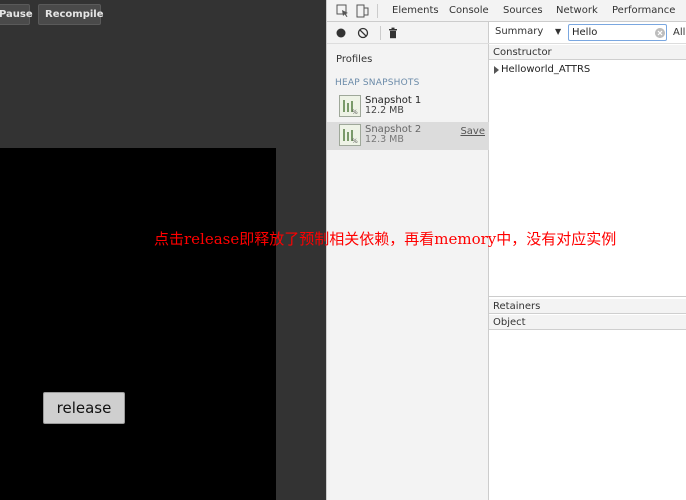  I want to click on snapshot-item-selected: % Snapshot 2 12.3 MB Save, so click(408, 136).